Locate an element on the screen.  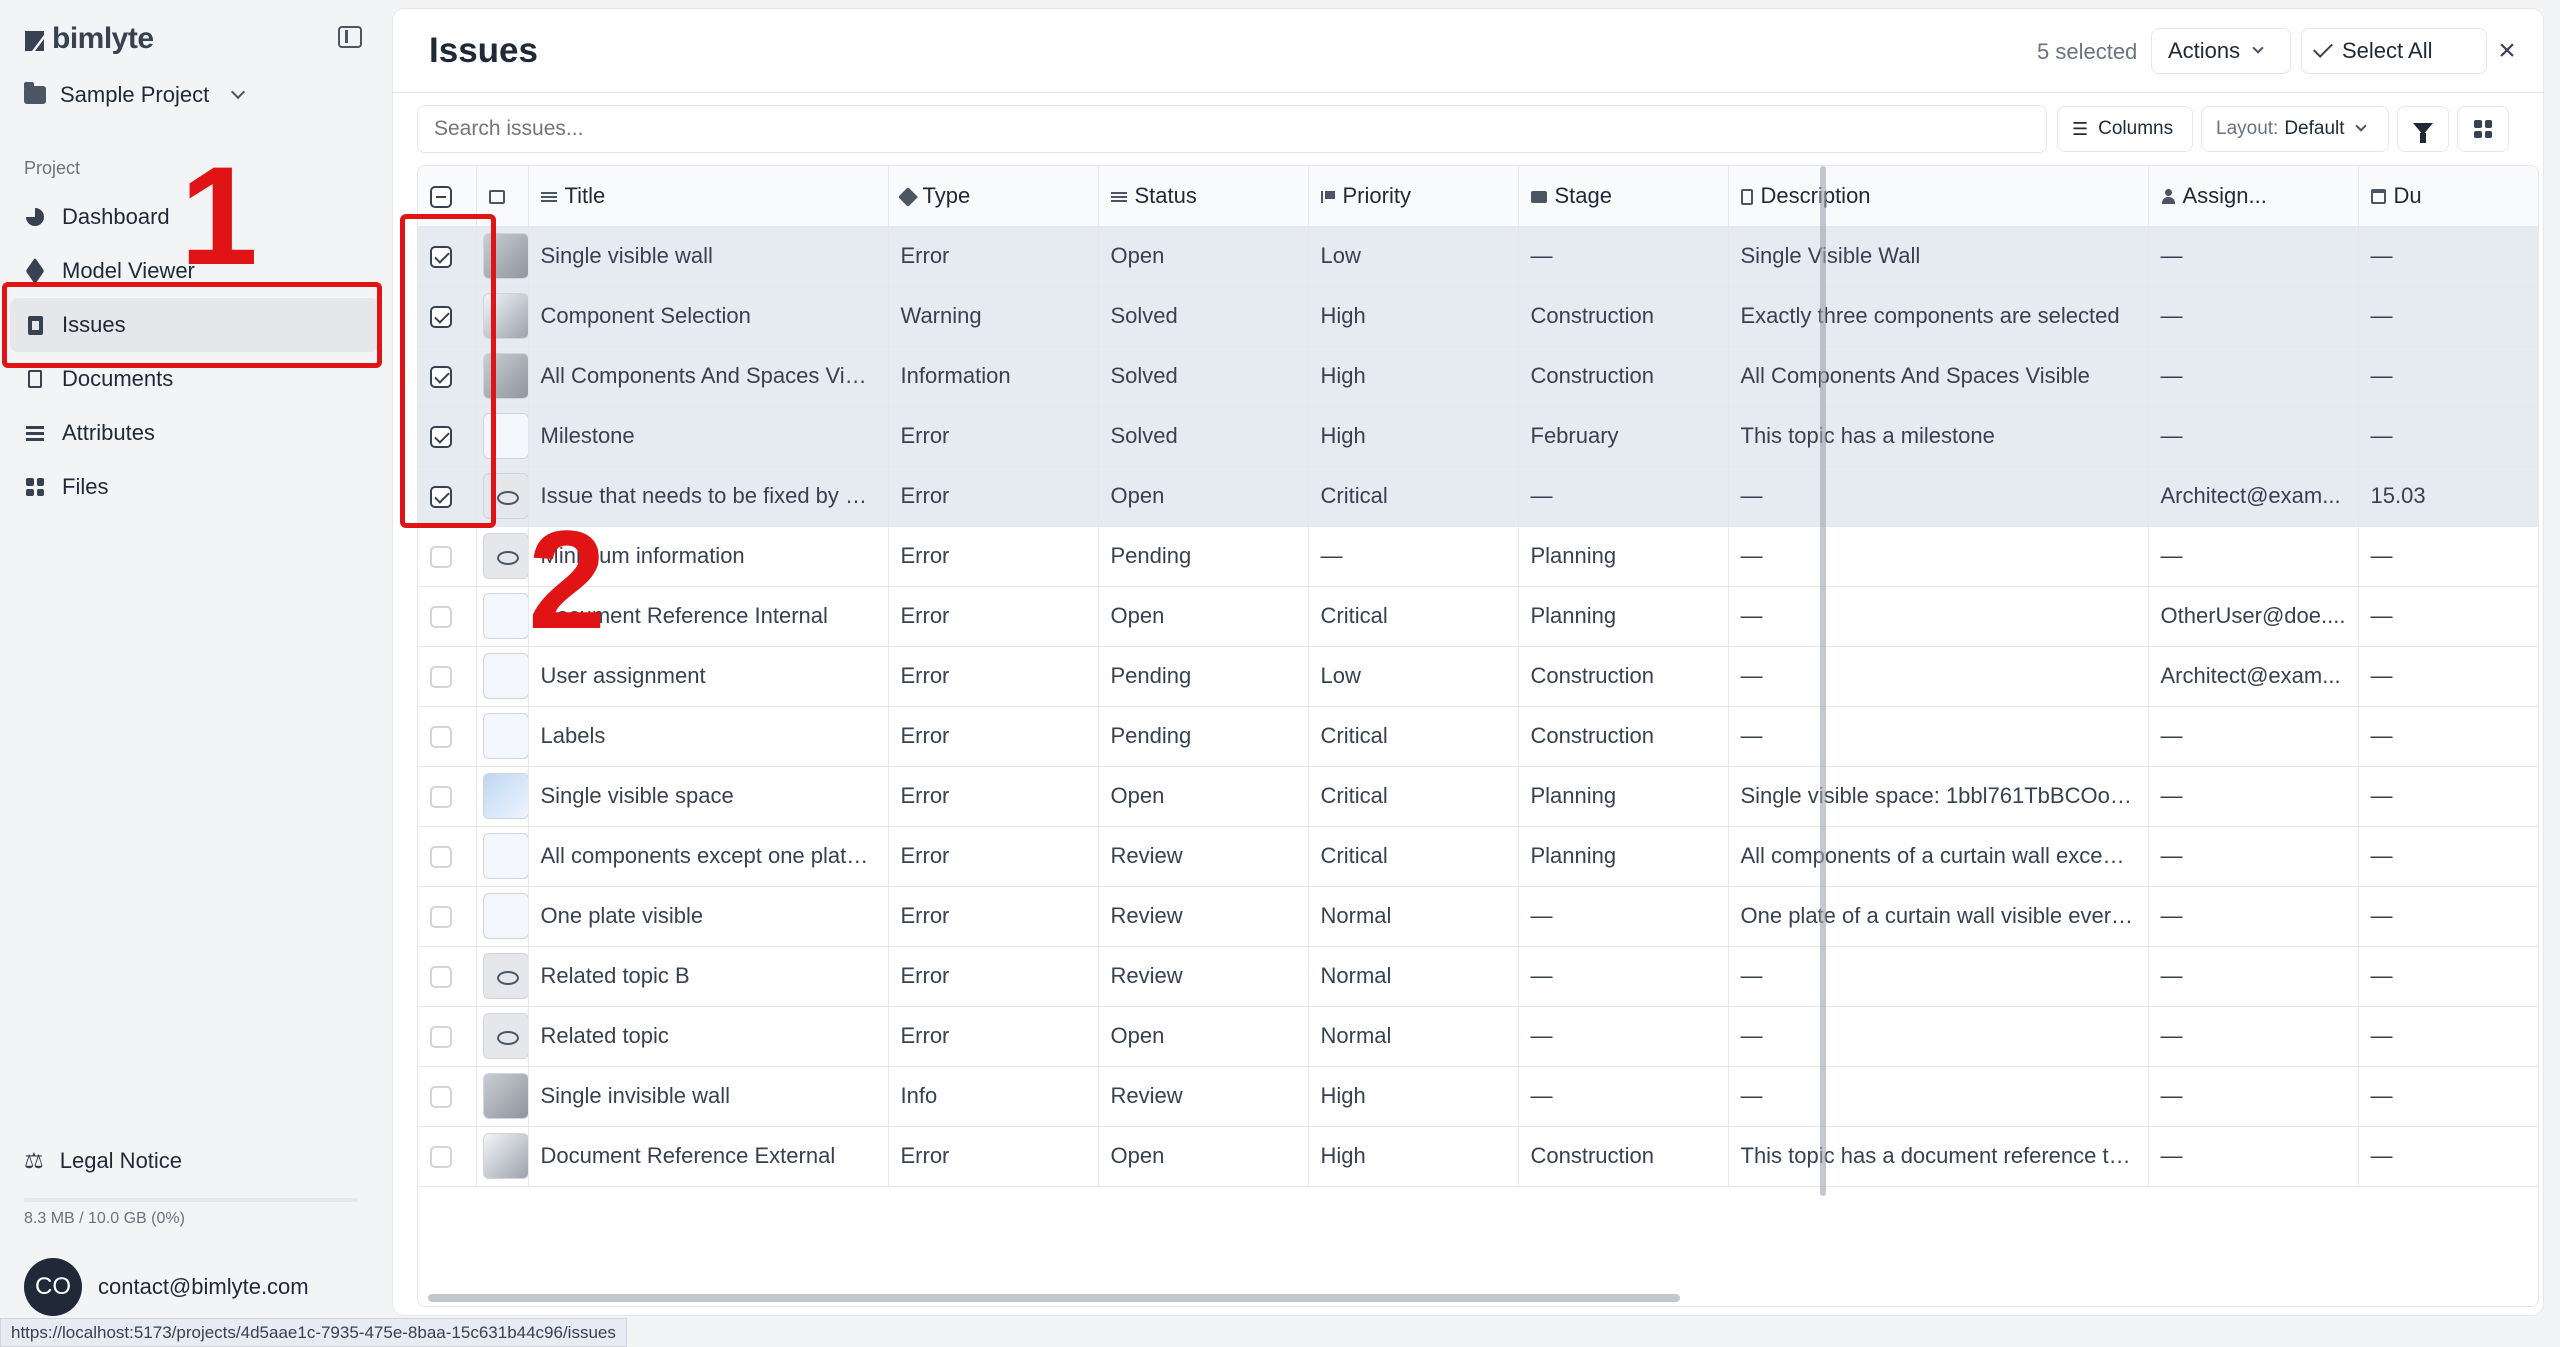
cell-description: — is located at coordinates (1938, 1036).